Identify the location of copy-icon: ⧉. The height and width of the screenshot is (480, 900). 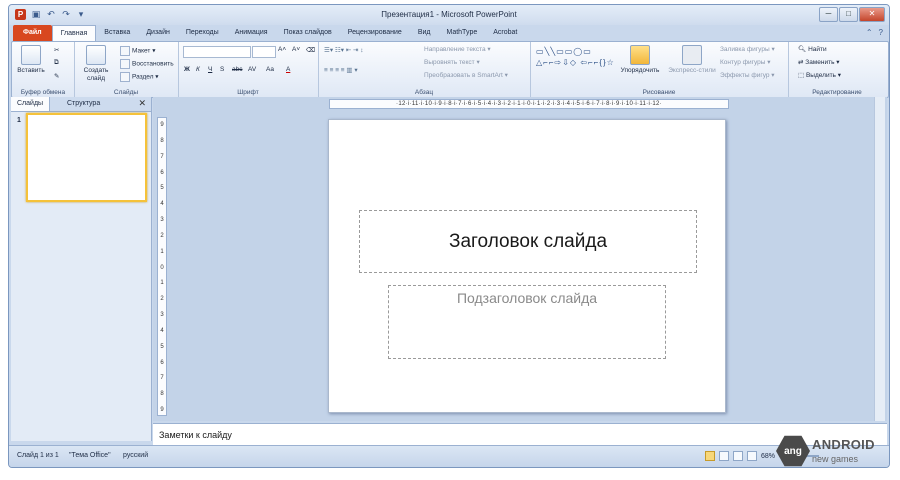
(56, 63).